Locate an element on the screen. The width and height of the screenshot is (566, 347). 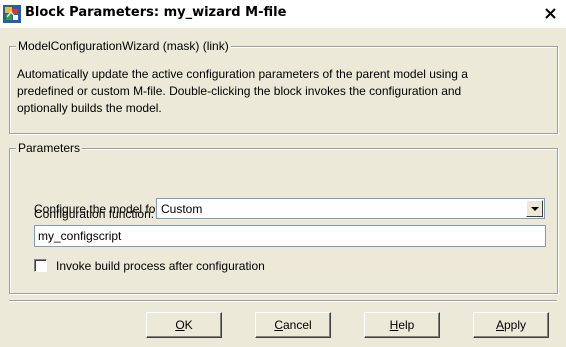
configuration-function-label: Configuration function: is located at coordinates (94, 214).